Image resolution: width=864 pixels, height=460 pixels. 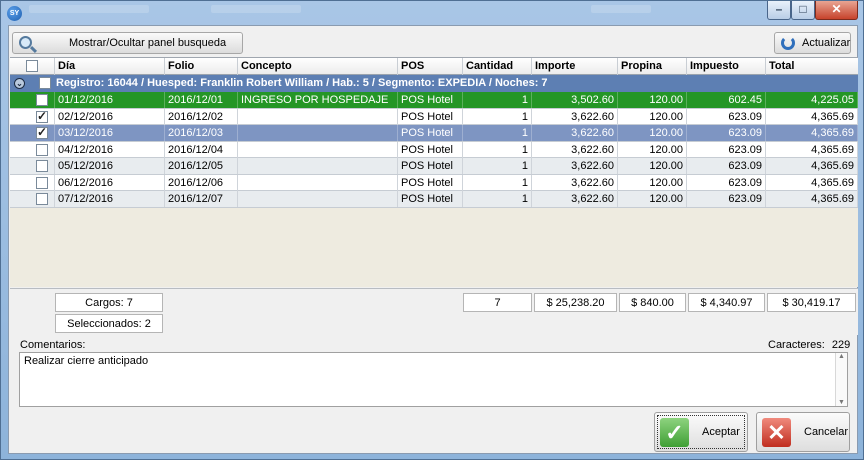 I want to click on grand-total: $ 30,419.17, so click(x=811, y=302).